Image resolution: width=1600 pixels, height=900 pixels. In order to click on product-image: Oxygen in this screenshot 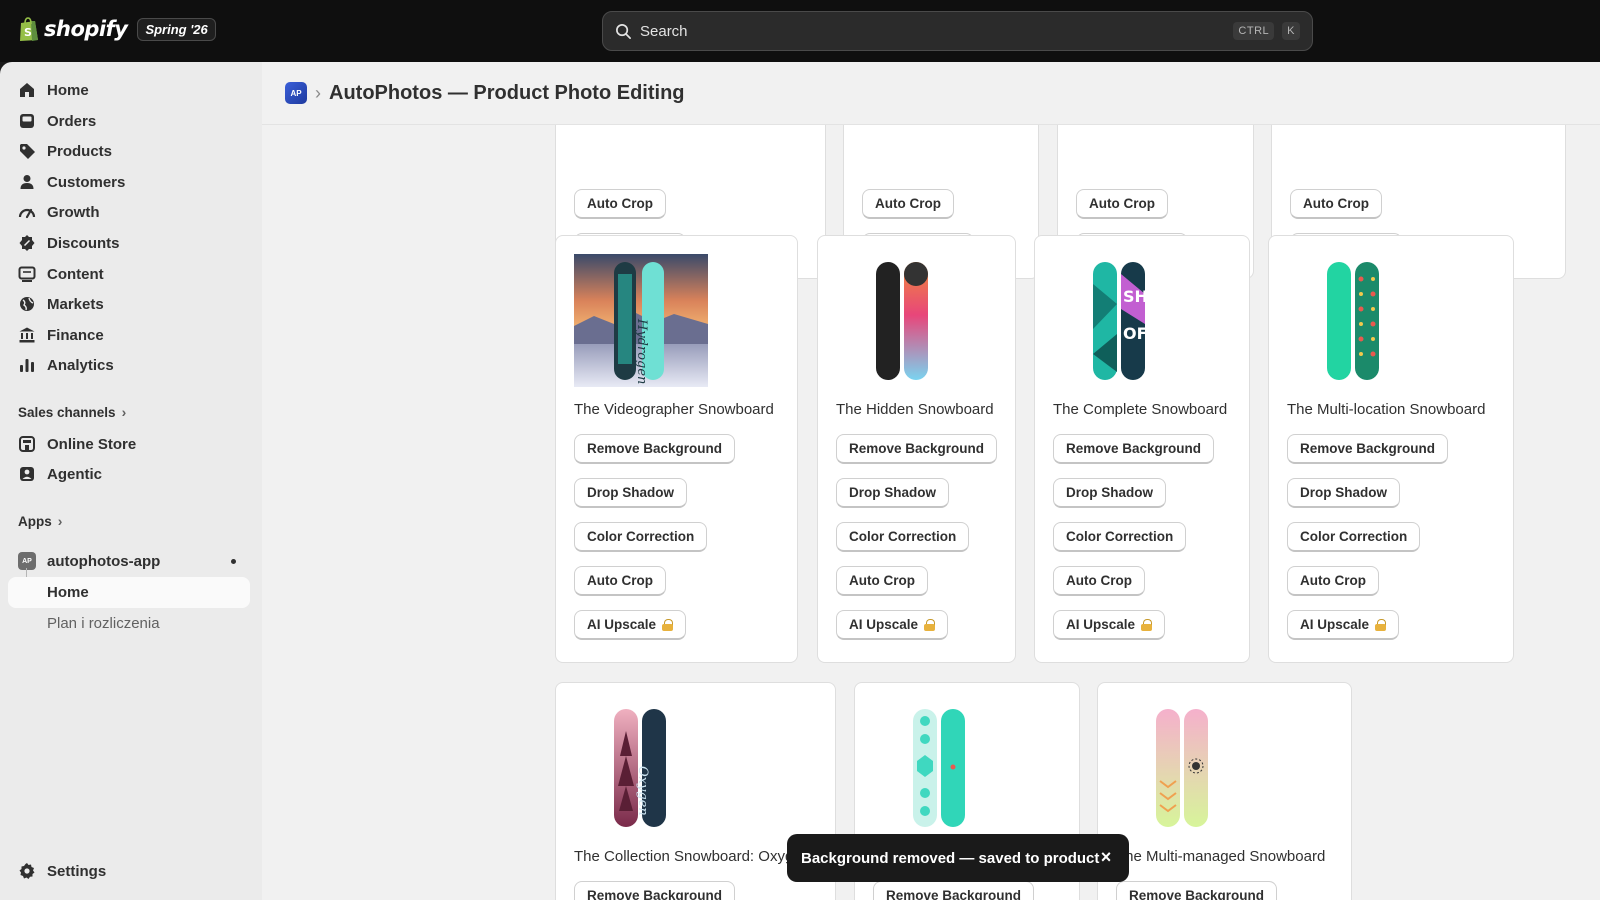, I will do `click(641, 767)`.